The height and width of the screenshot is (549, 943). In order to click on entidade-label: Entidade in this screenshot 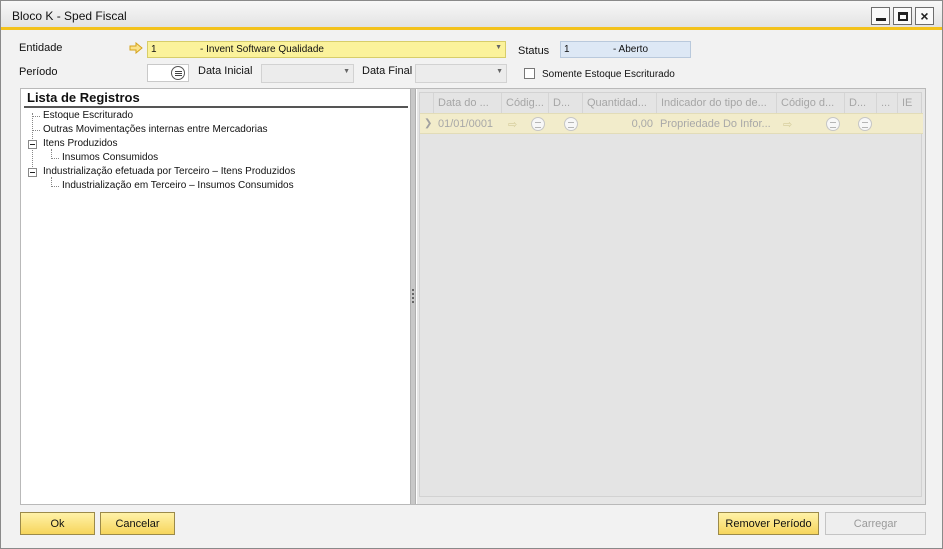, I will do `click(41, 48)`.